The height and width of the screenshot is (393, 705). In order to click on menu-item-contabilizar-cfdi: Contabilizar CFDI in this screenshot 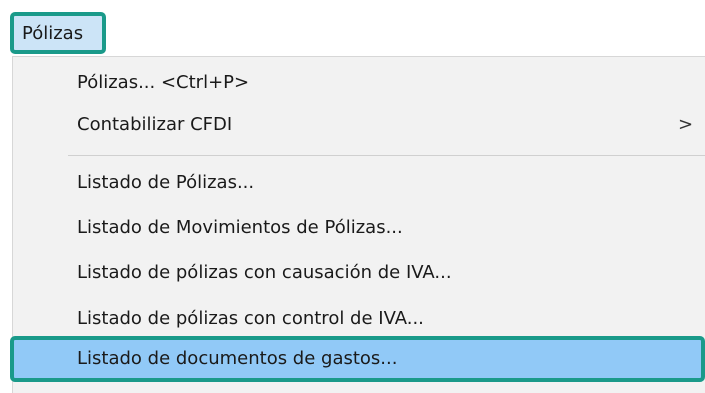, I will do `click(154, 125)`.